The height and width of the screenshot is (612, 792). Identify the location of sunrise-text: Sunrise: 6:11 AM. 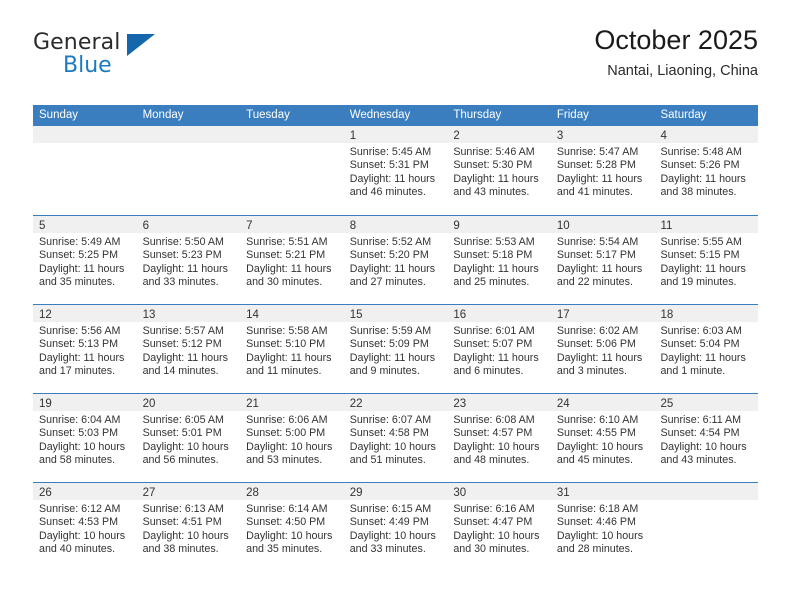
(701, 420).